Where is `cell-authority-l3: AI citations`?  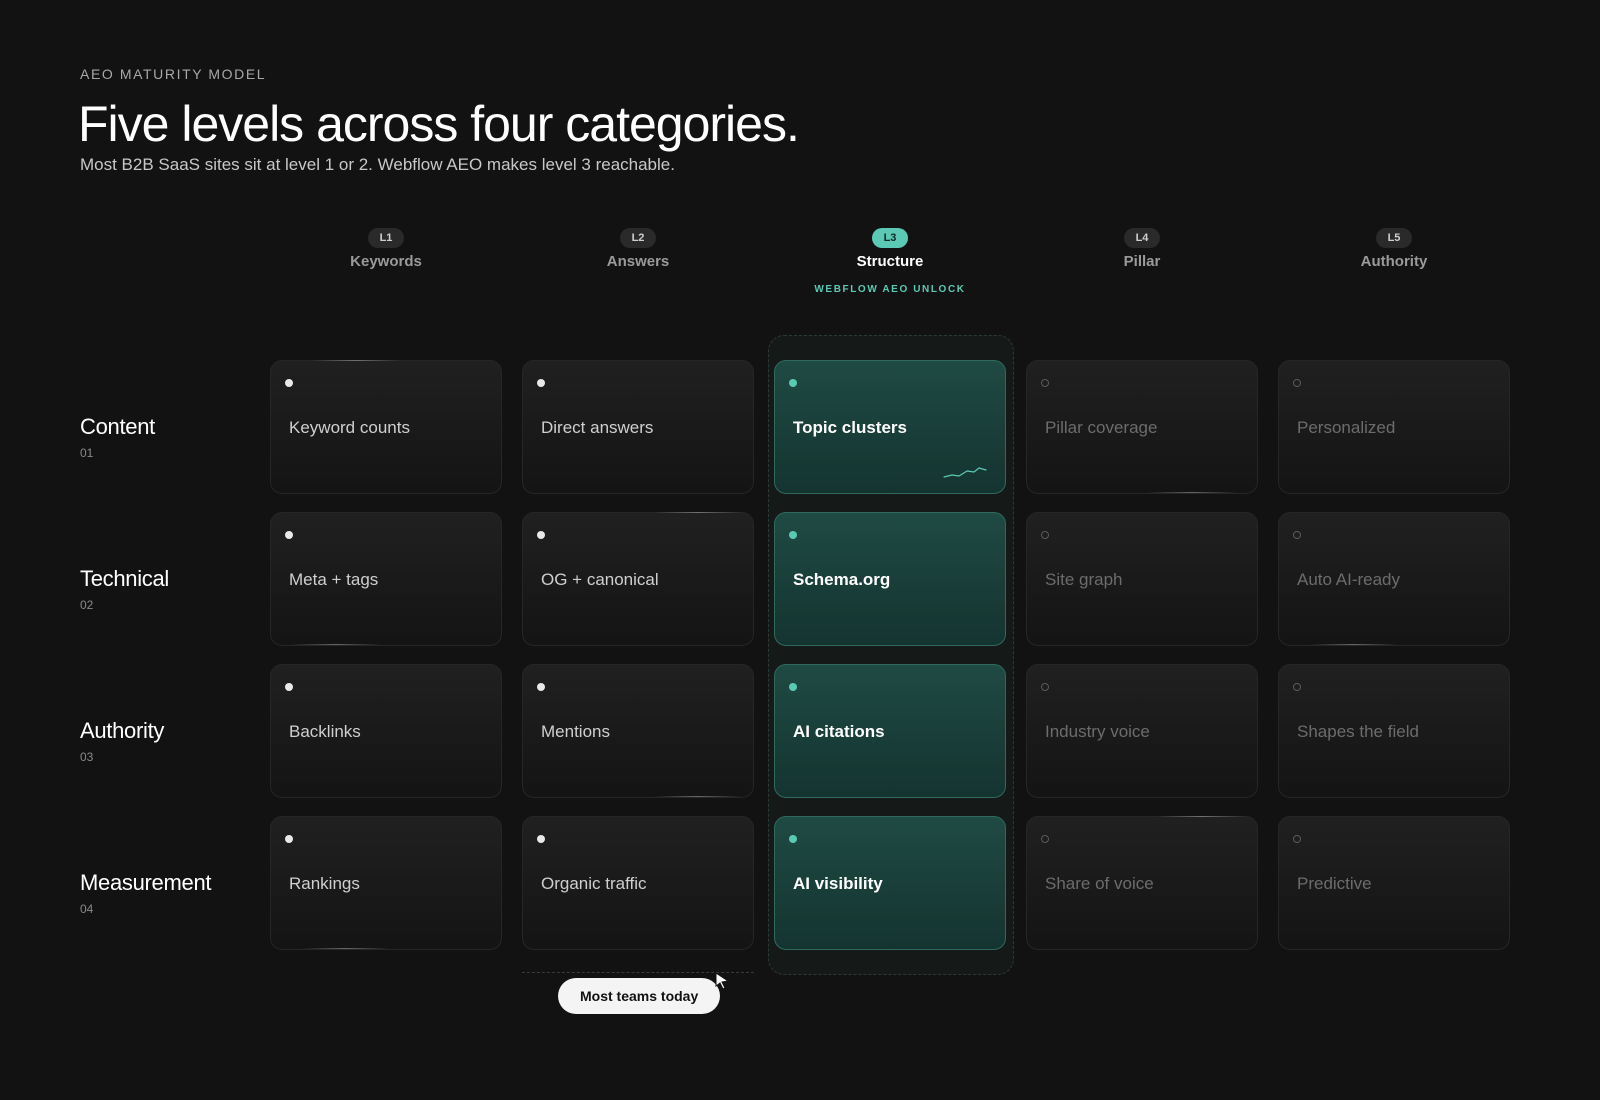
cell-authority-l3: AI citations is located at coordinates (890, 731).